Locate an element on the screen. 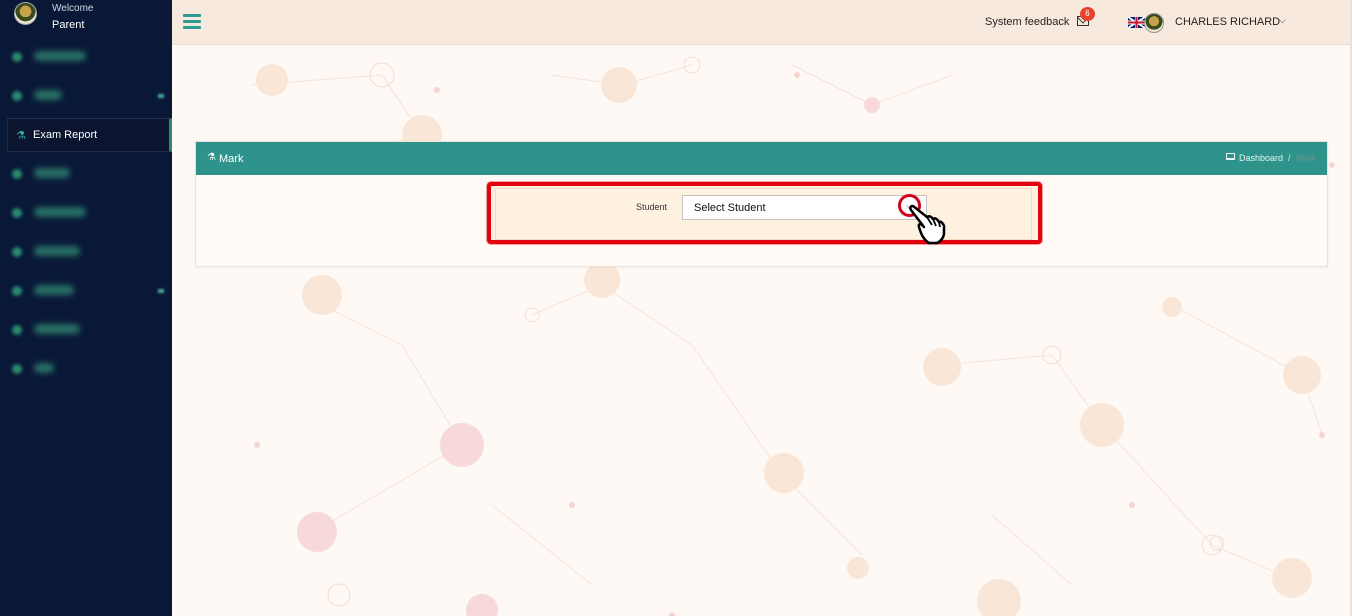 The image size is (1352, 616). menu-toggle-icon is located at coordinates (192, 22).